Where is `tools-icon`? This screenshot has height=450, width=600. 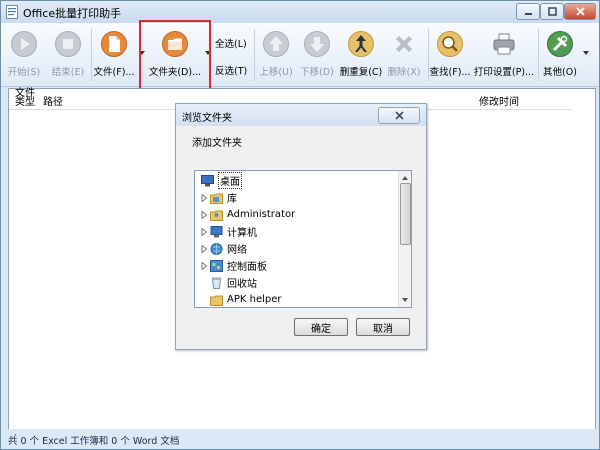 tools-icon is located at coordinates (560, 44).